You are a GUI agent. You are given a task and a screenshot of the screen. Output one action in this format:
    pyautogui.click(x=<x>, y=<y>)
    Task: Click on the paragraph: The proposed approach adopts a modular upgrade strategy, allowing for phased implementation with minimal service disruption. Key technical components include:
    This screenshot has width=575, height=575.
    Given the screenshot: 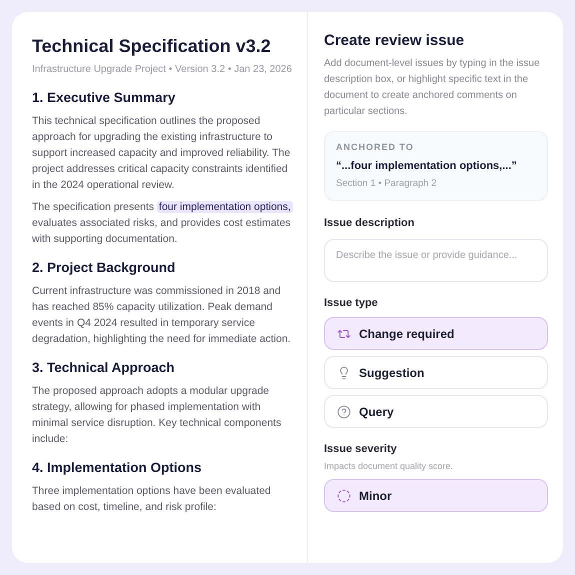 What is the action you would take?
    pyautogui.click(x=157, y=415)
    